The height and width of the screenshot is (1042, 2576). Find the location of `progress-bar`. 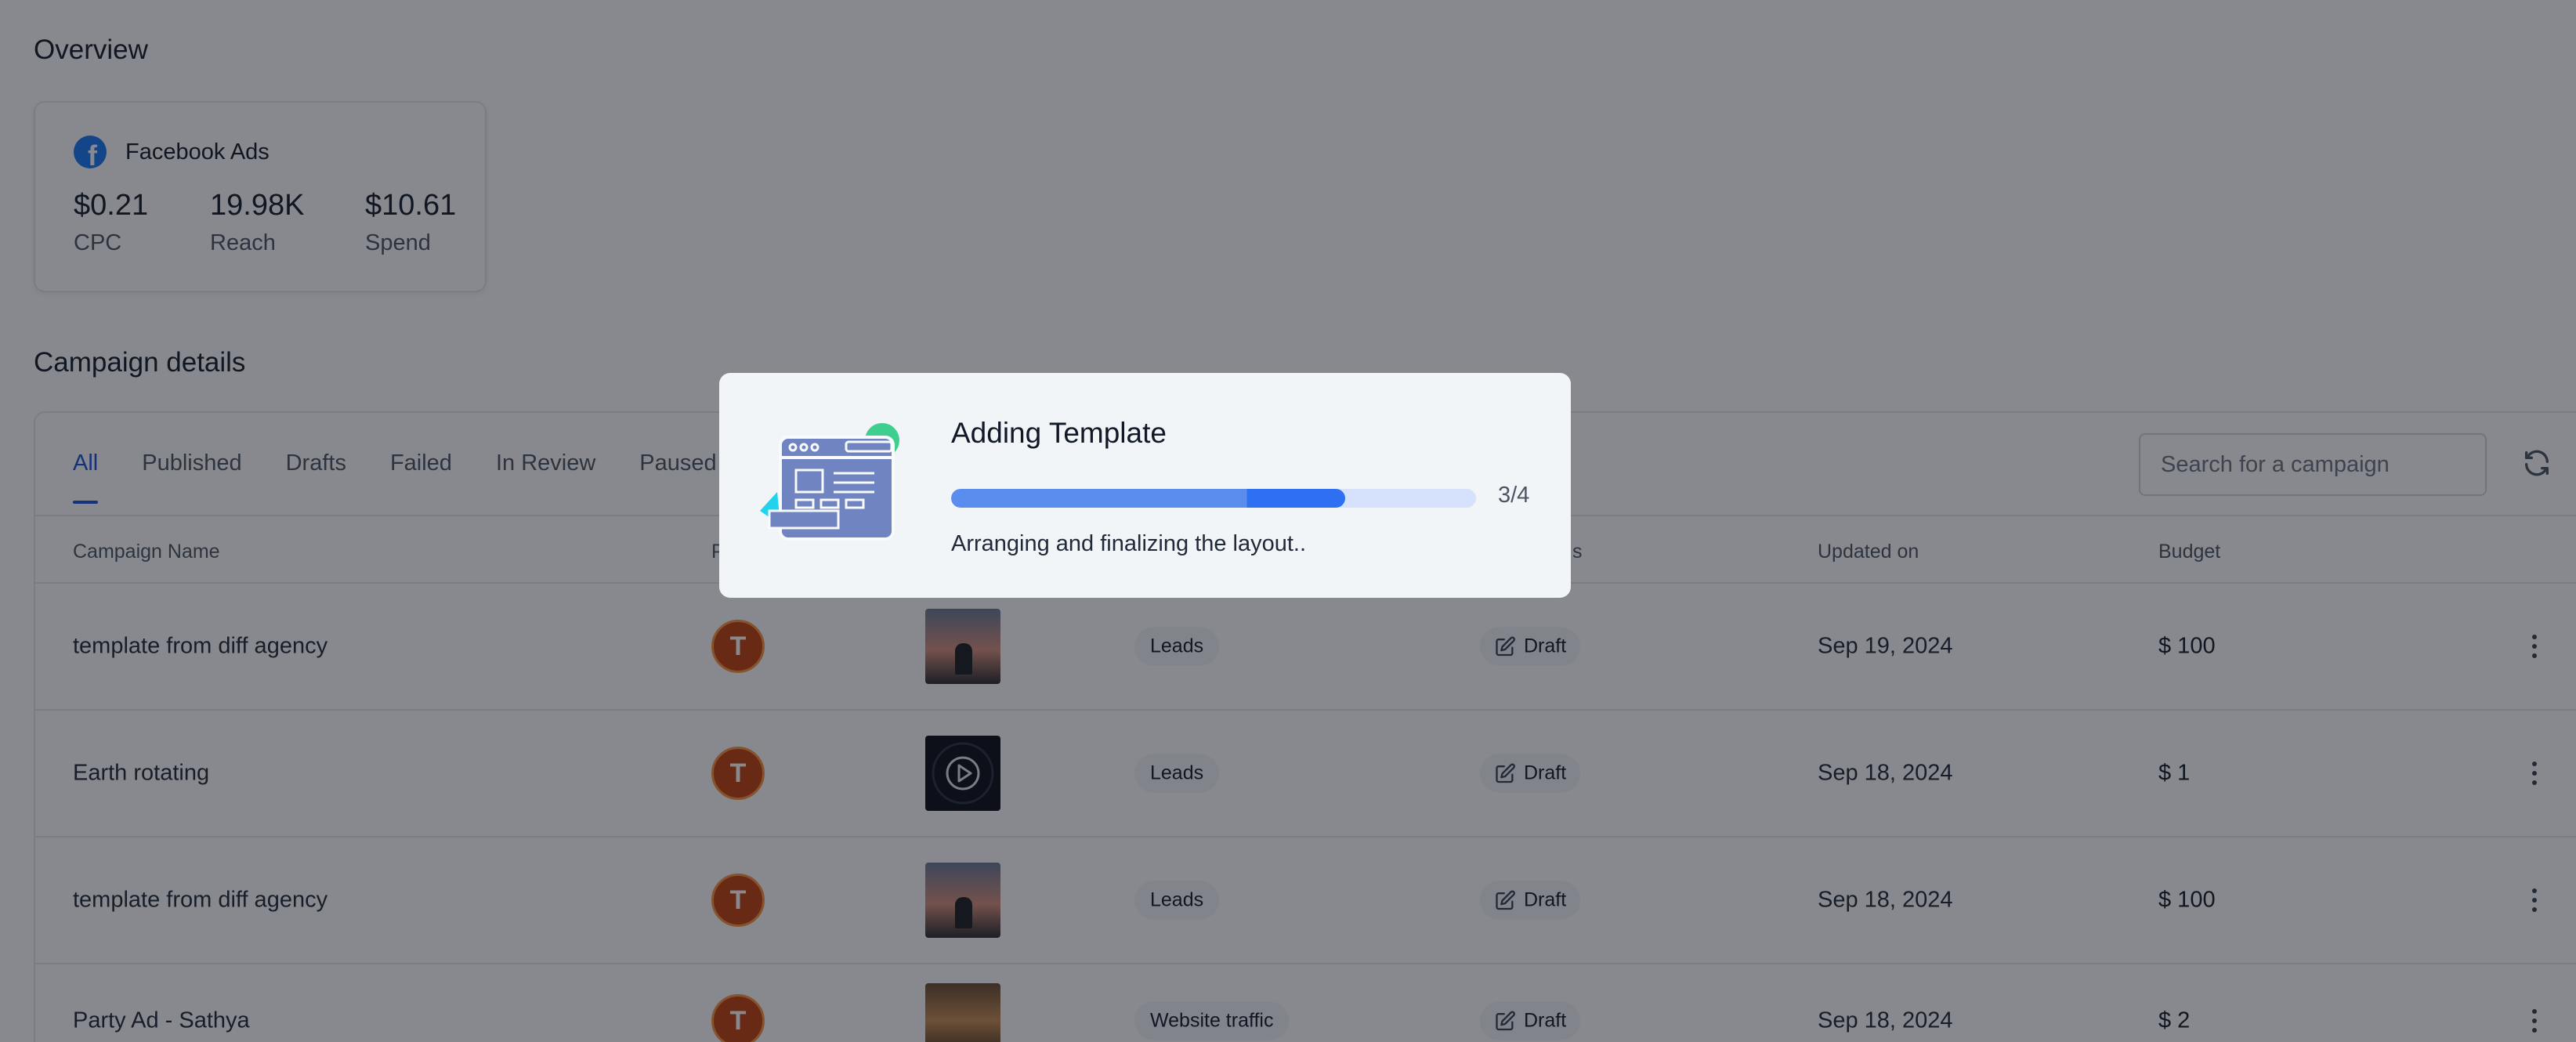

progress-bar is located at coordinates (1213, 498).